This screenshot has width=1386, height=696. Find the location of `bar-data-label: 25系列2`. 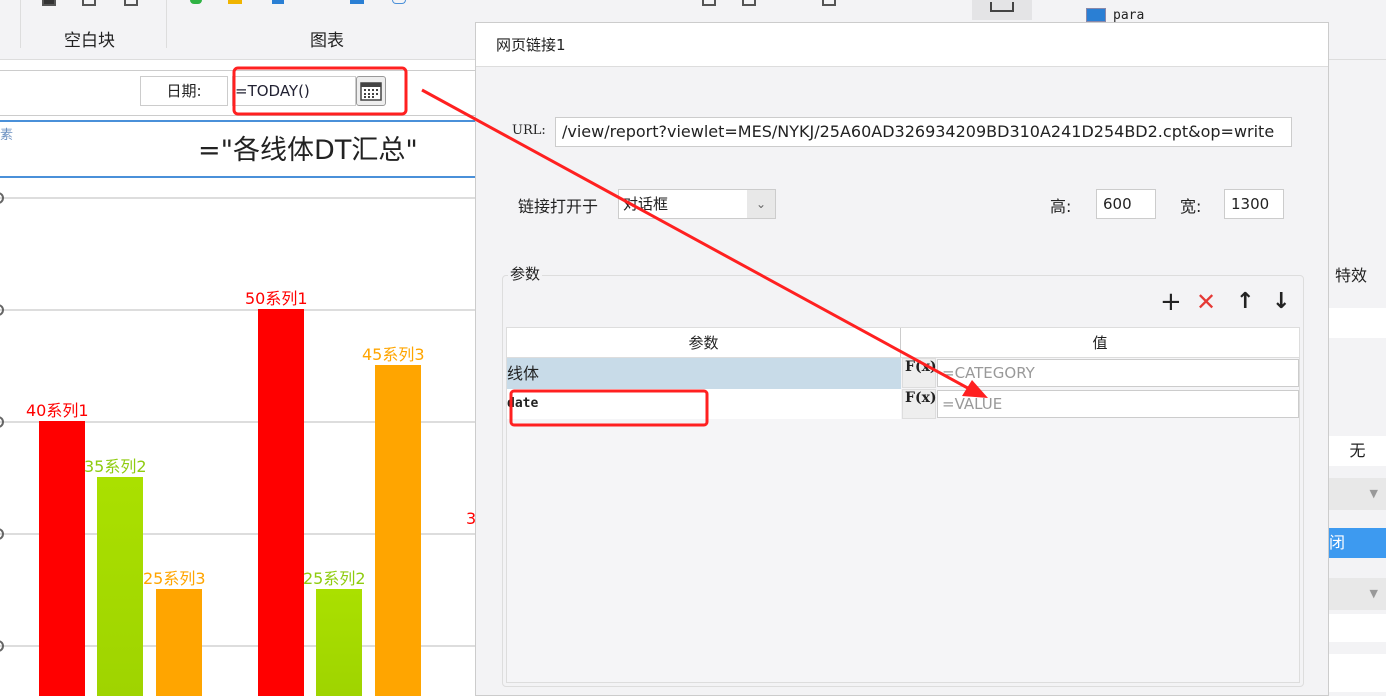

bar-data-label: 25系列2 is located at coordinates (334, 578).